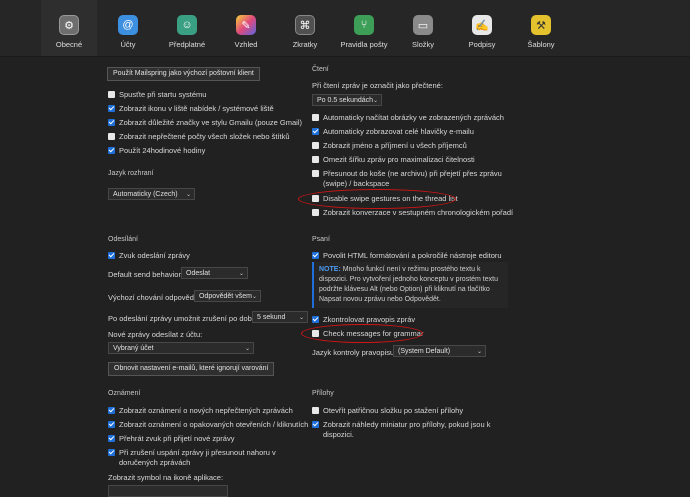  I want to click on checkbox-label: Zvuk odeslání zprávy, so click(154, 255).